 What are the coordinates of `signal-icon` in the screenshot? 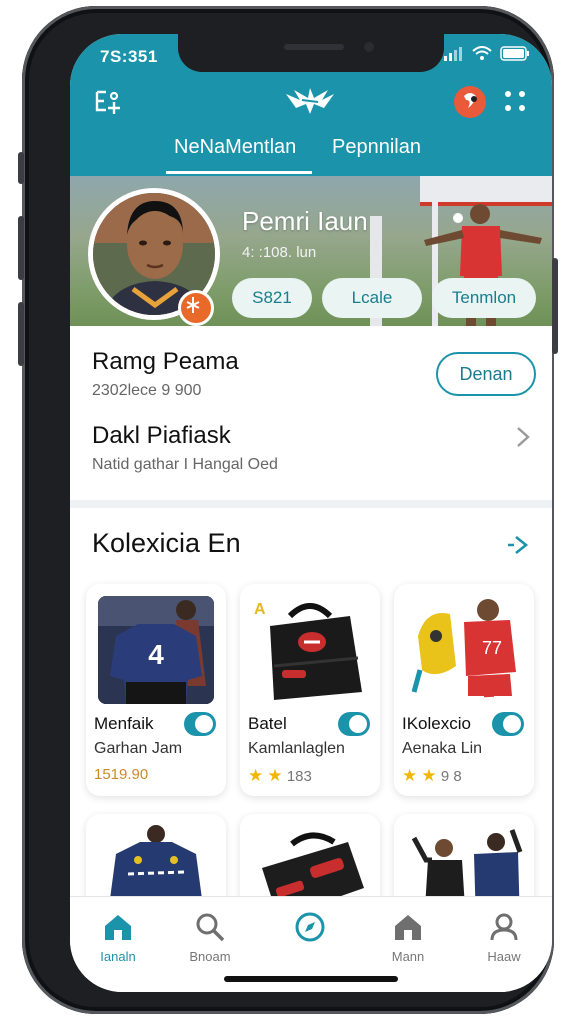 It's located at (453, 53).